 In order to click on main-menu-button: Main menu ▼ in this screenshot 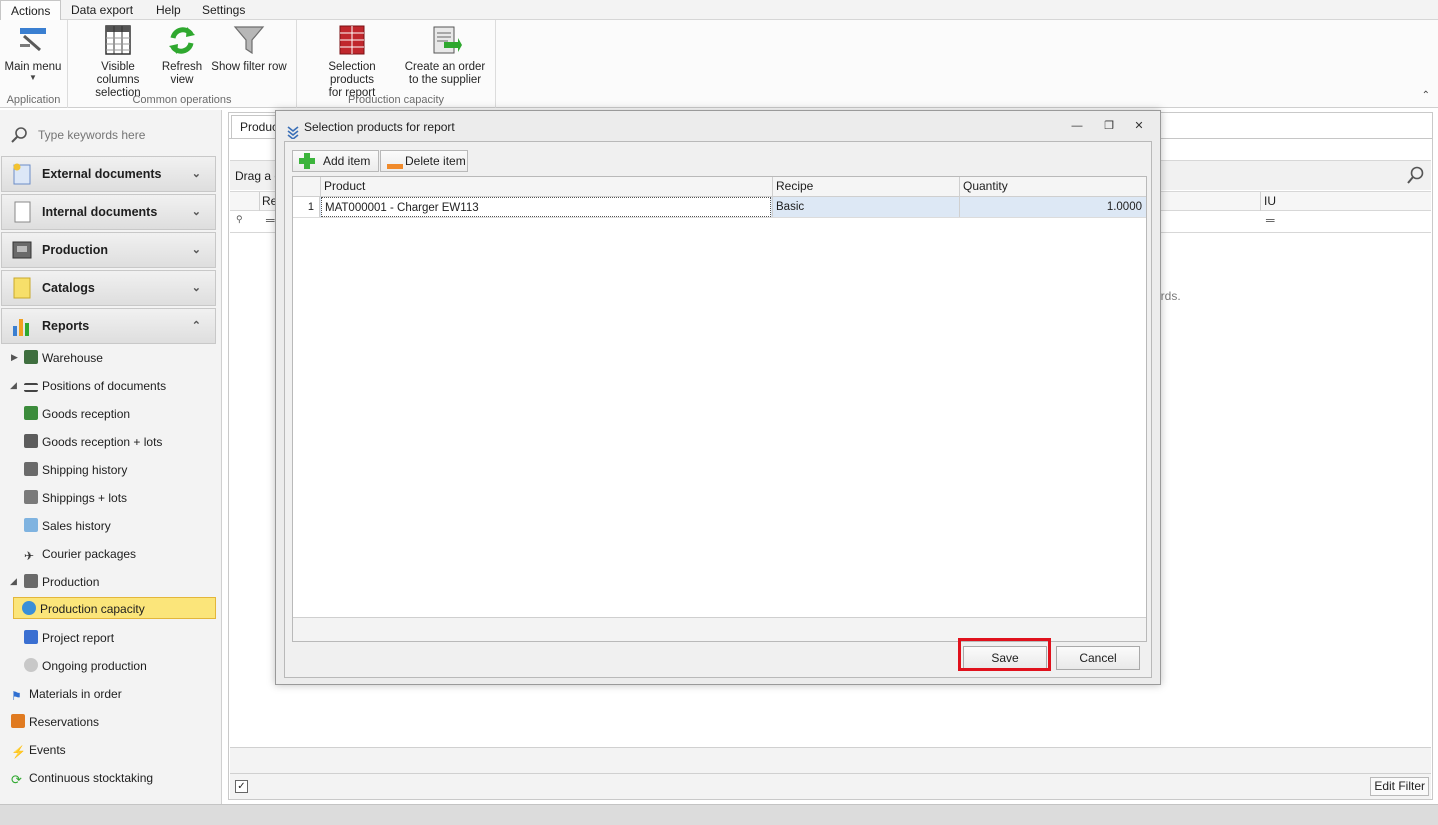, I will do `click(33, 53)`.